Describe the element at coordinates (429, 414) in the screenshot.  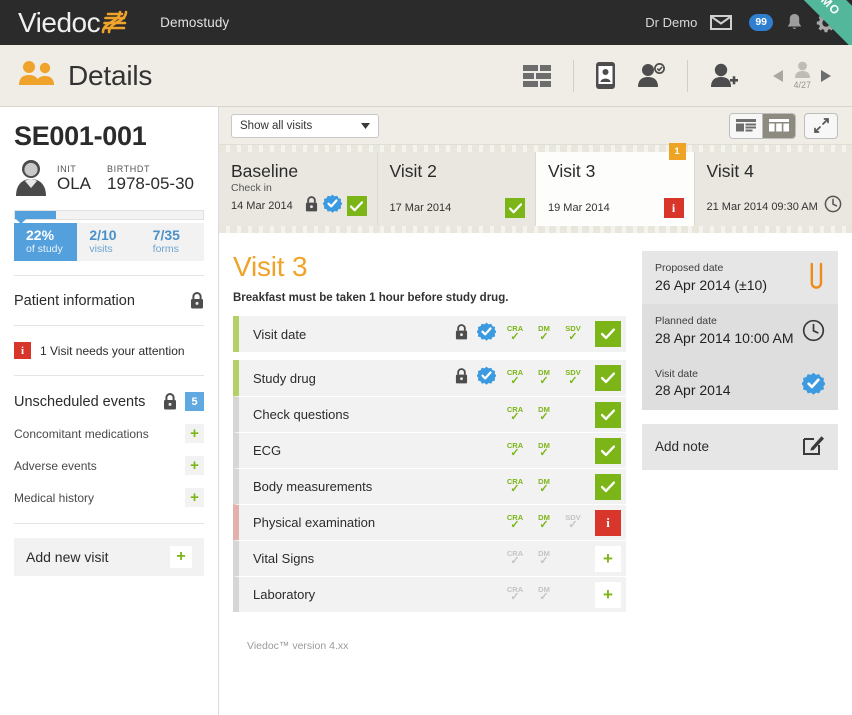
I see `form-row: Check questions CRA ✓ DM ✓` at that location.